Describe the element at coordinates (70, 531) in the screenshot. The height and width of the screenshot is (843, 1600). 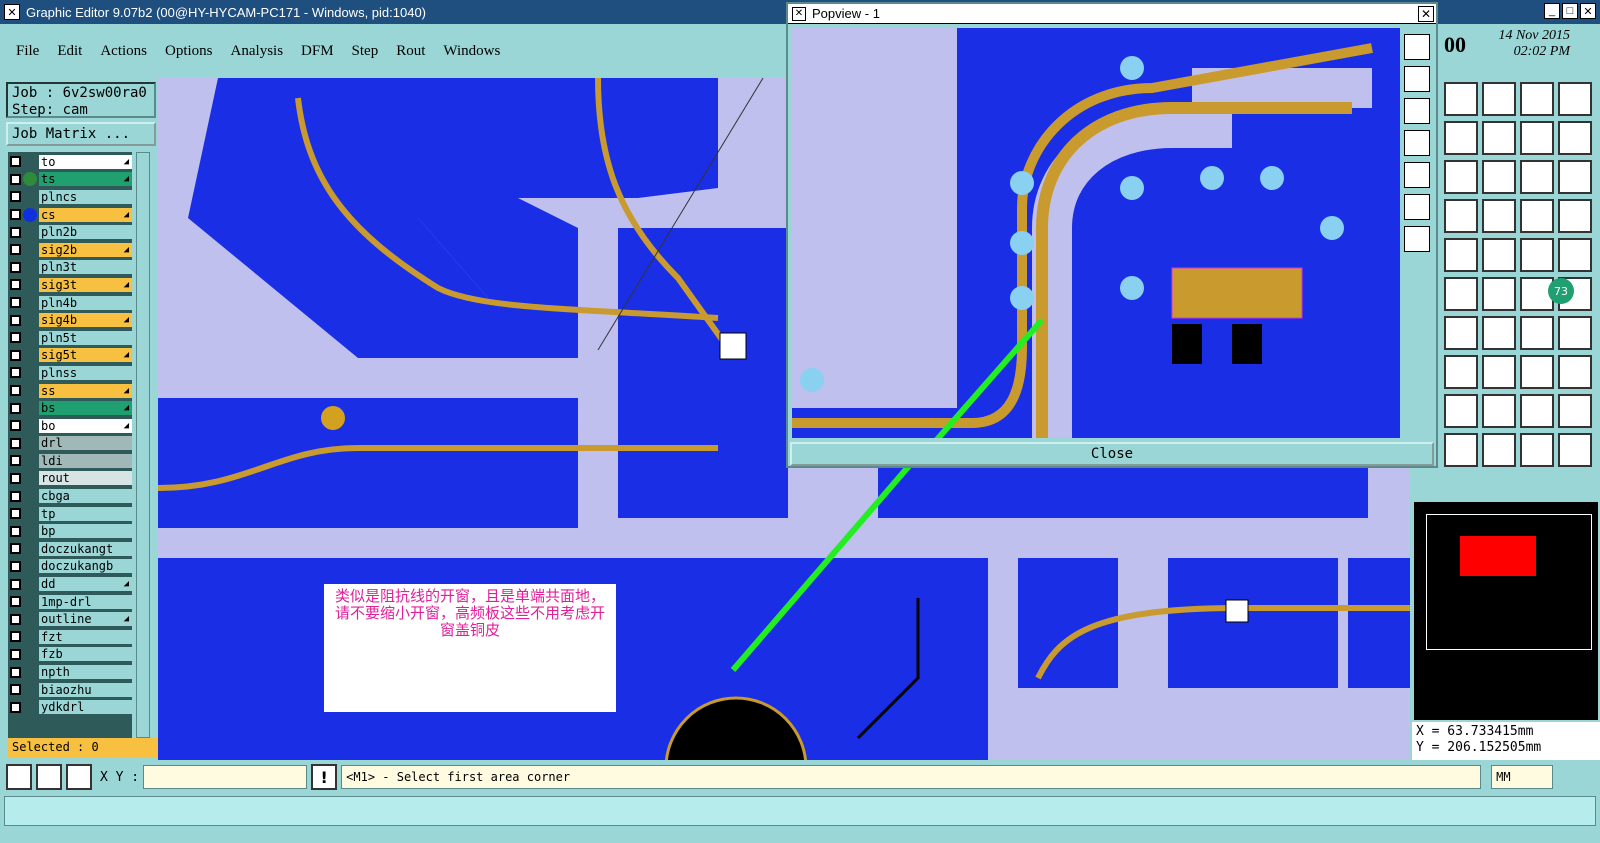
I see `layer-row: bp` at that location.